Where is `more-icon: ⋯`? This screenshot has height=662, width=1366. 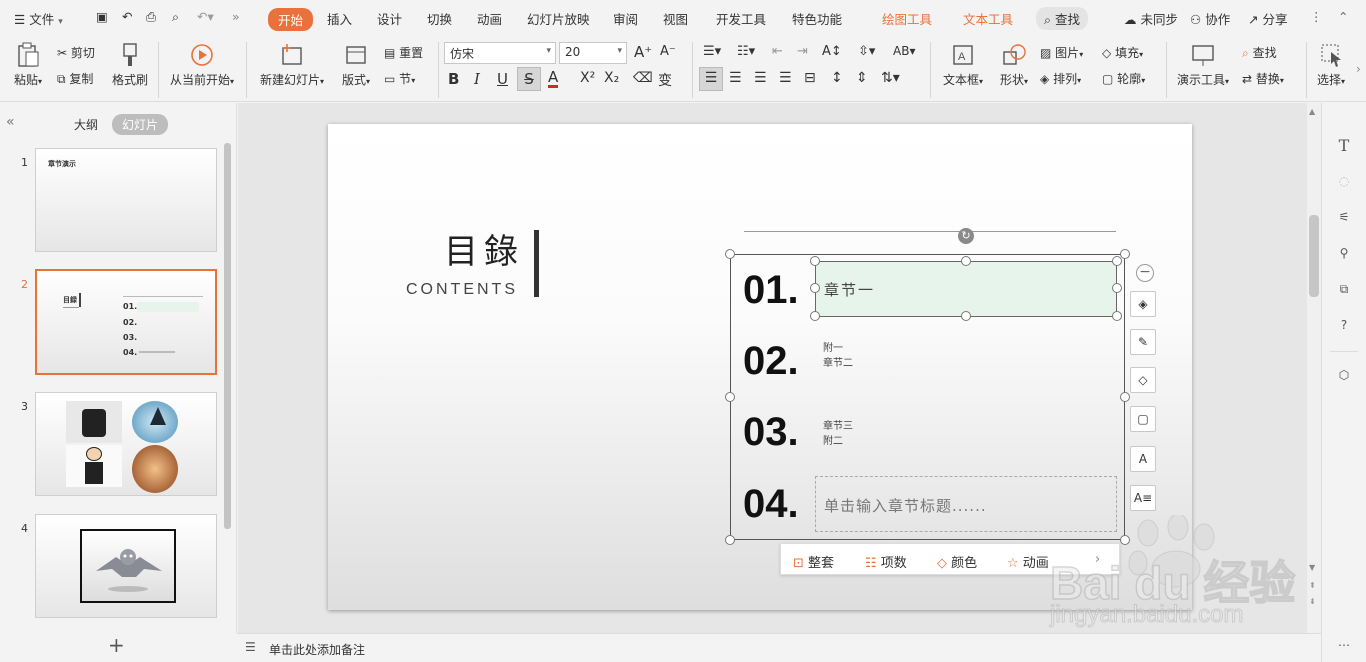 more-icon: ⋯ is located at coordinates (1344, 645).